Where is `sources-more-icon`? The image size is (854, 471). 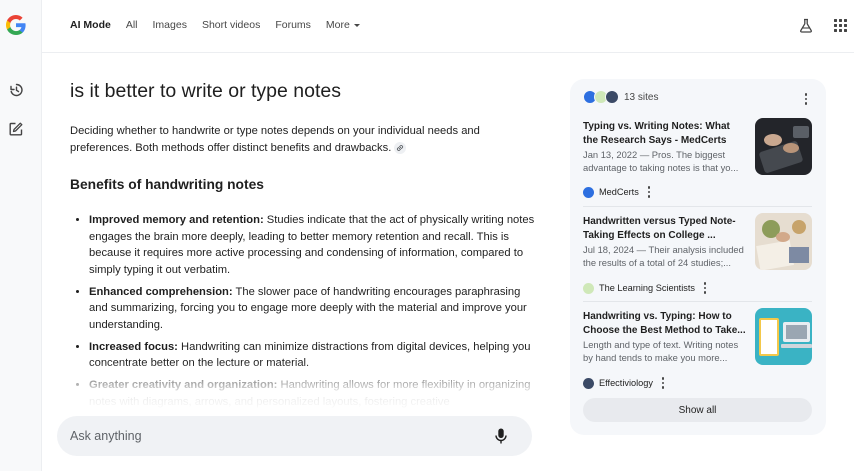
sources-more-icon is located at coordinates (806, 99).